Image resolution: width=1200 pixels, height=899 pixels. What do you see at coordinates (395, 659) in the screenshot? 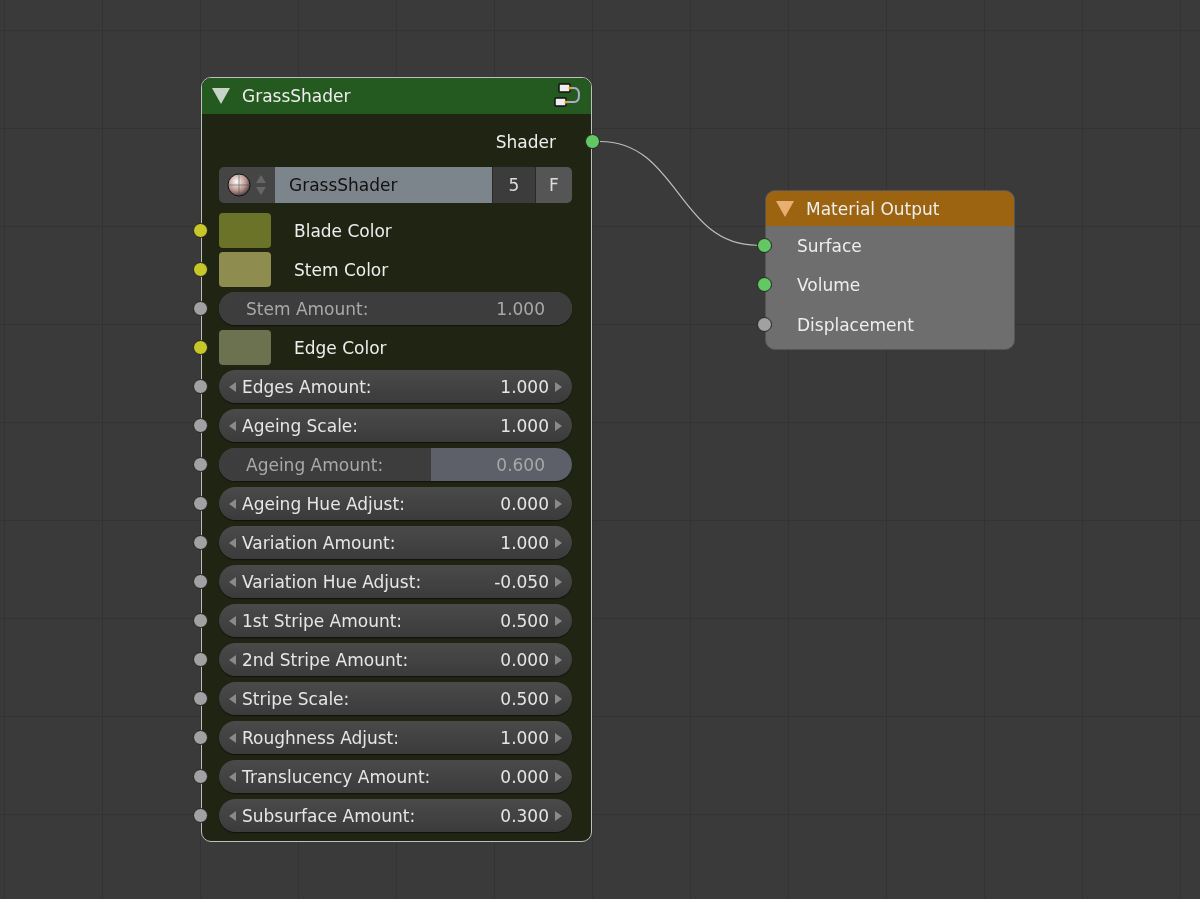
I see `number-field: 2nd Stripe Amount: 0.000` at bounding box center [395, 659].